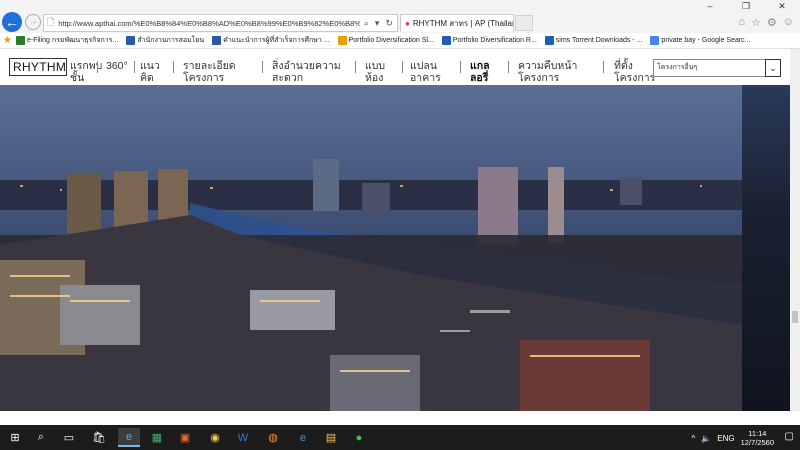 The image size is (800, 450). I want to click on excel-icon: ▦, so click(157, 437).